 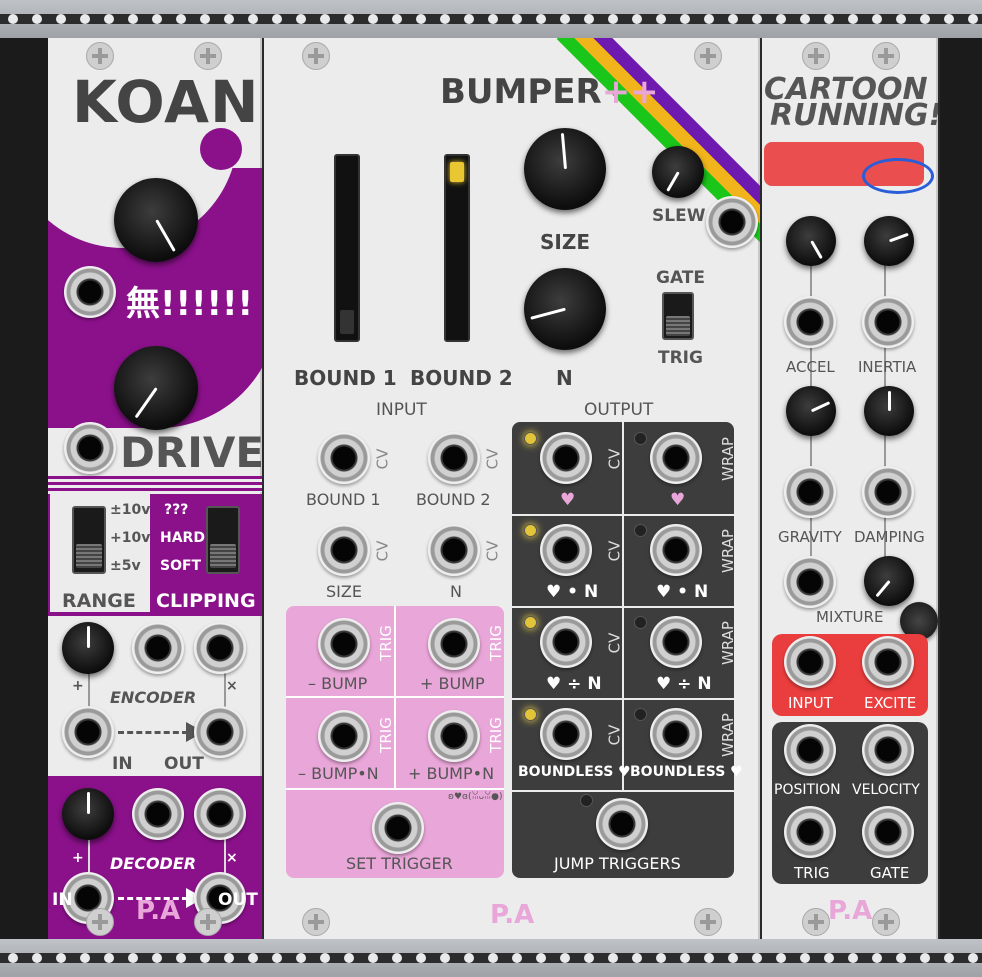 I want to click on drive-jack, so click(x=90, y=448).